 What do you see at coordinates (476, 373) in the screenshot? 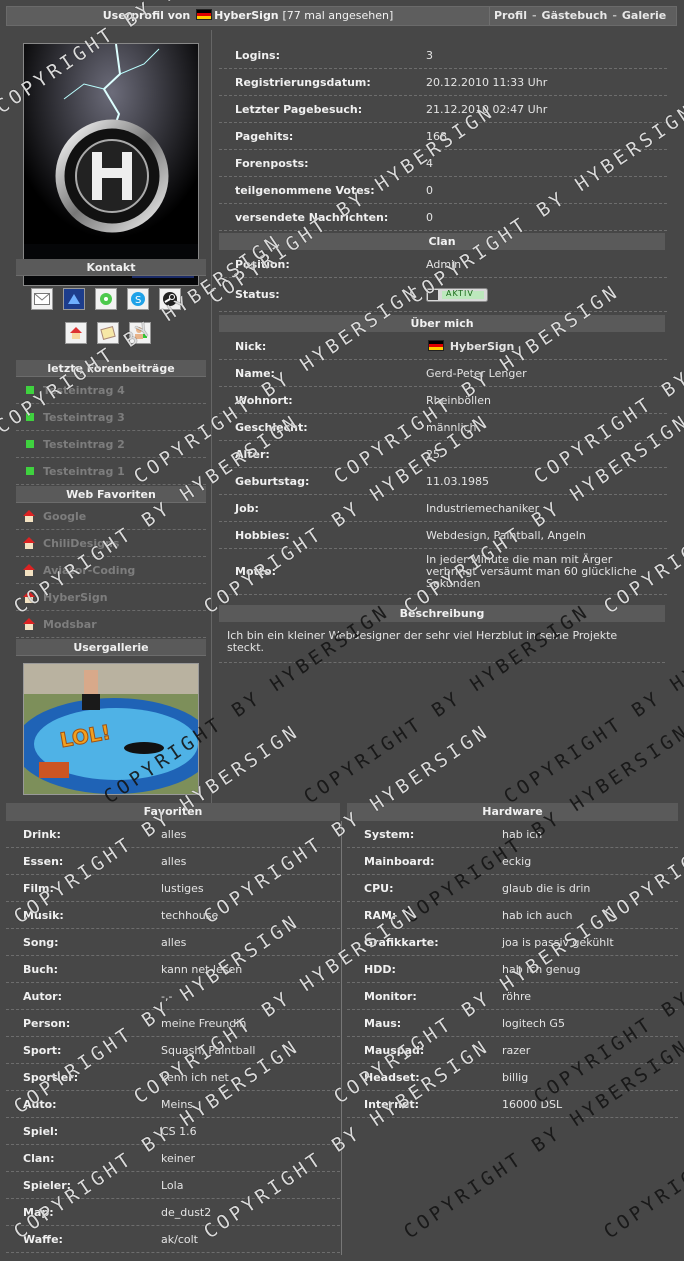
I see `about-value: Gerd-Peter Lenger` at bounding box center [476, 373].